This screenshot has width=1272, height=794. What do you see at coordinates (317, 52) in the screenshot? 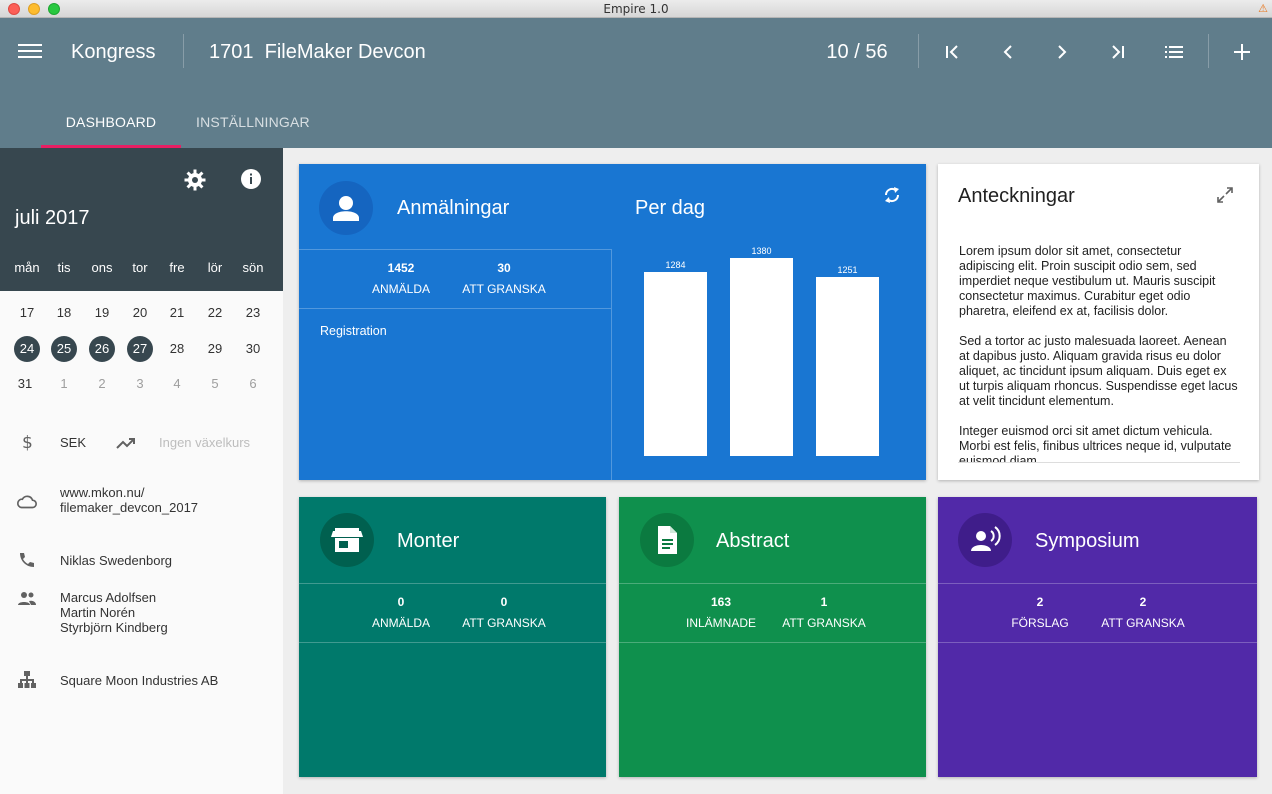
I see `record-title: 1701 FileMaker Devcon` at bounding box center [317, 52].